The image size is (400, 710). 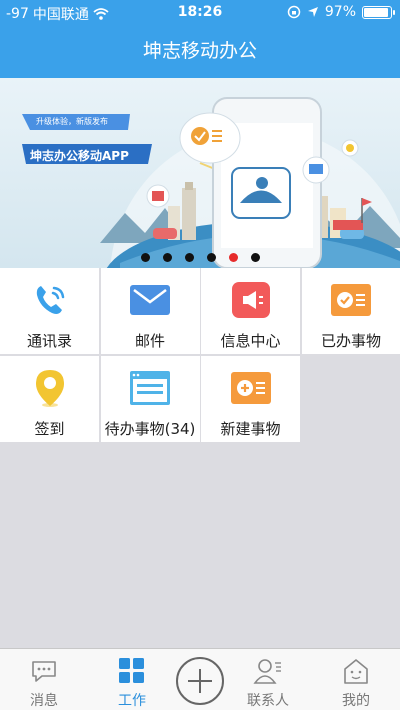 I want to click on battery-icon, so click(x=378, y=12).